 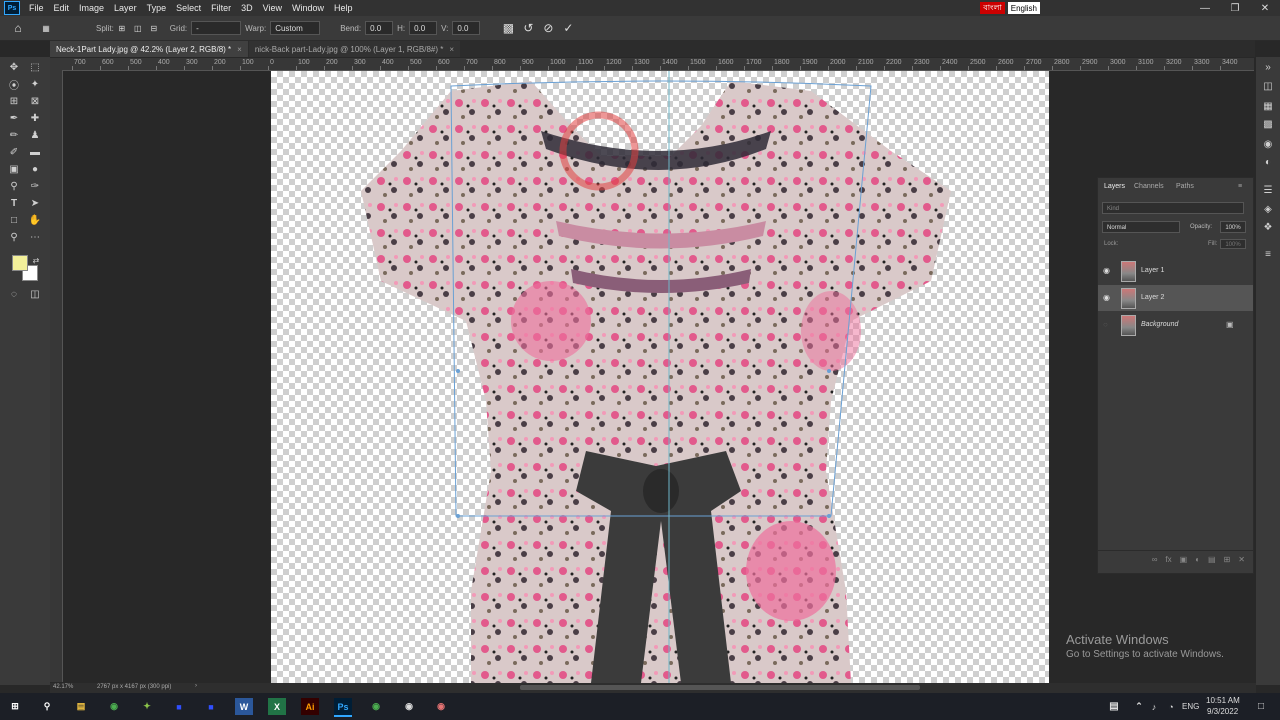 I want to click on swatches-icon: ▦, so click(x=1268, y=106).